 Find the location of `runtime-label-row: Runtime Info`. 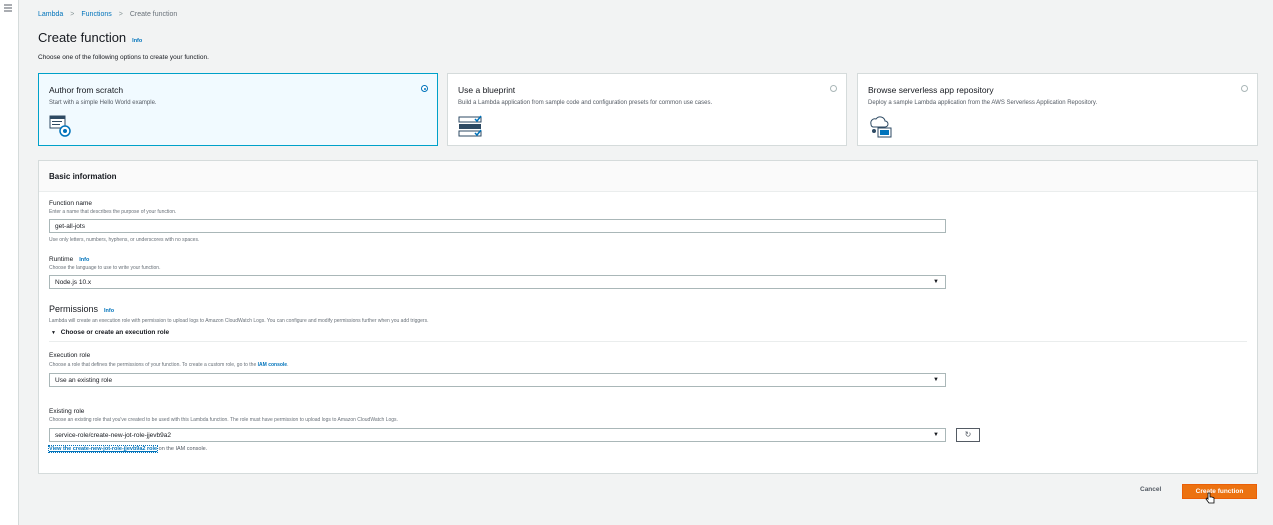

runtime-label-row: Runtime Info is located at coordinates (69, 259).